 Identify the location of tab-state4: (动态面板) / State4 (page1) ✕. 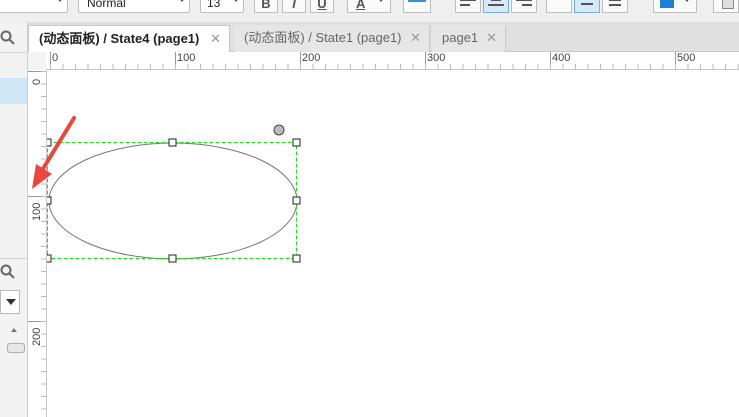
(129, 38).